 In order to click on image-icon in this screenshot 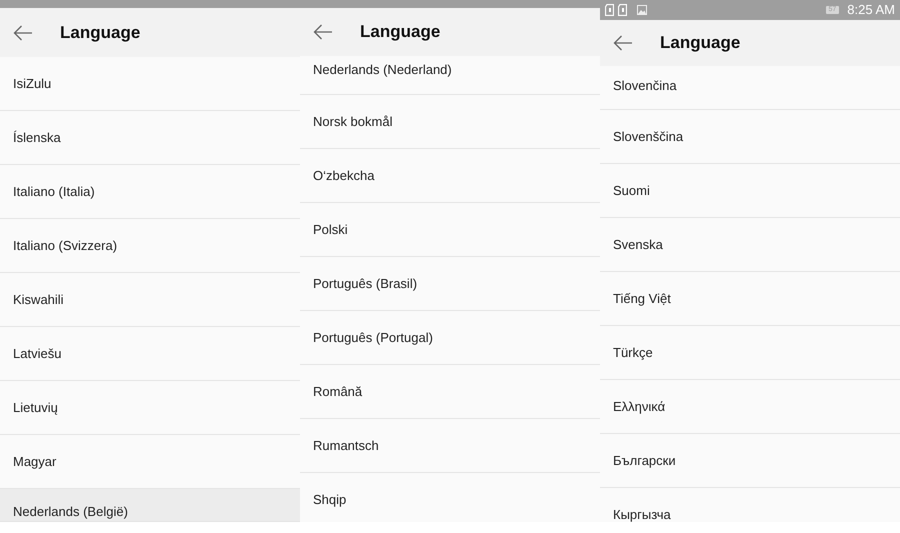, I will do `click(642, 10)`.